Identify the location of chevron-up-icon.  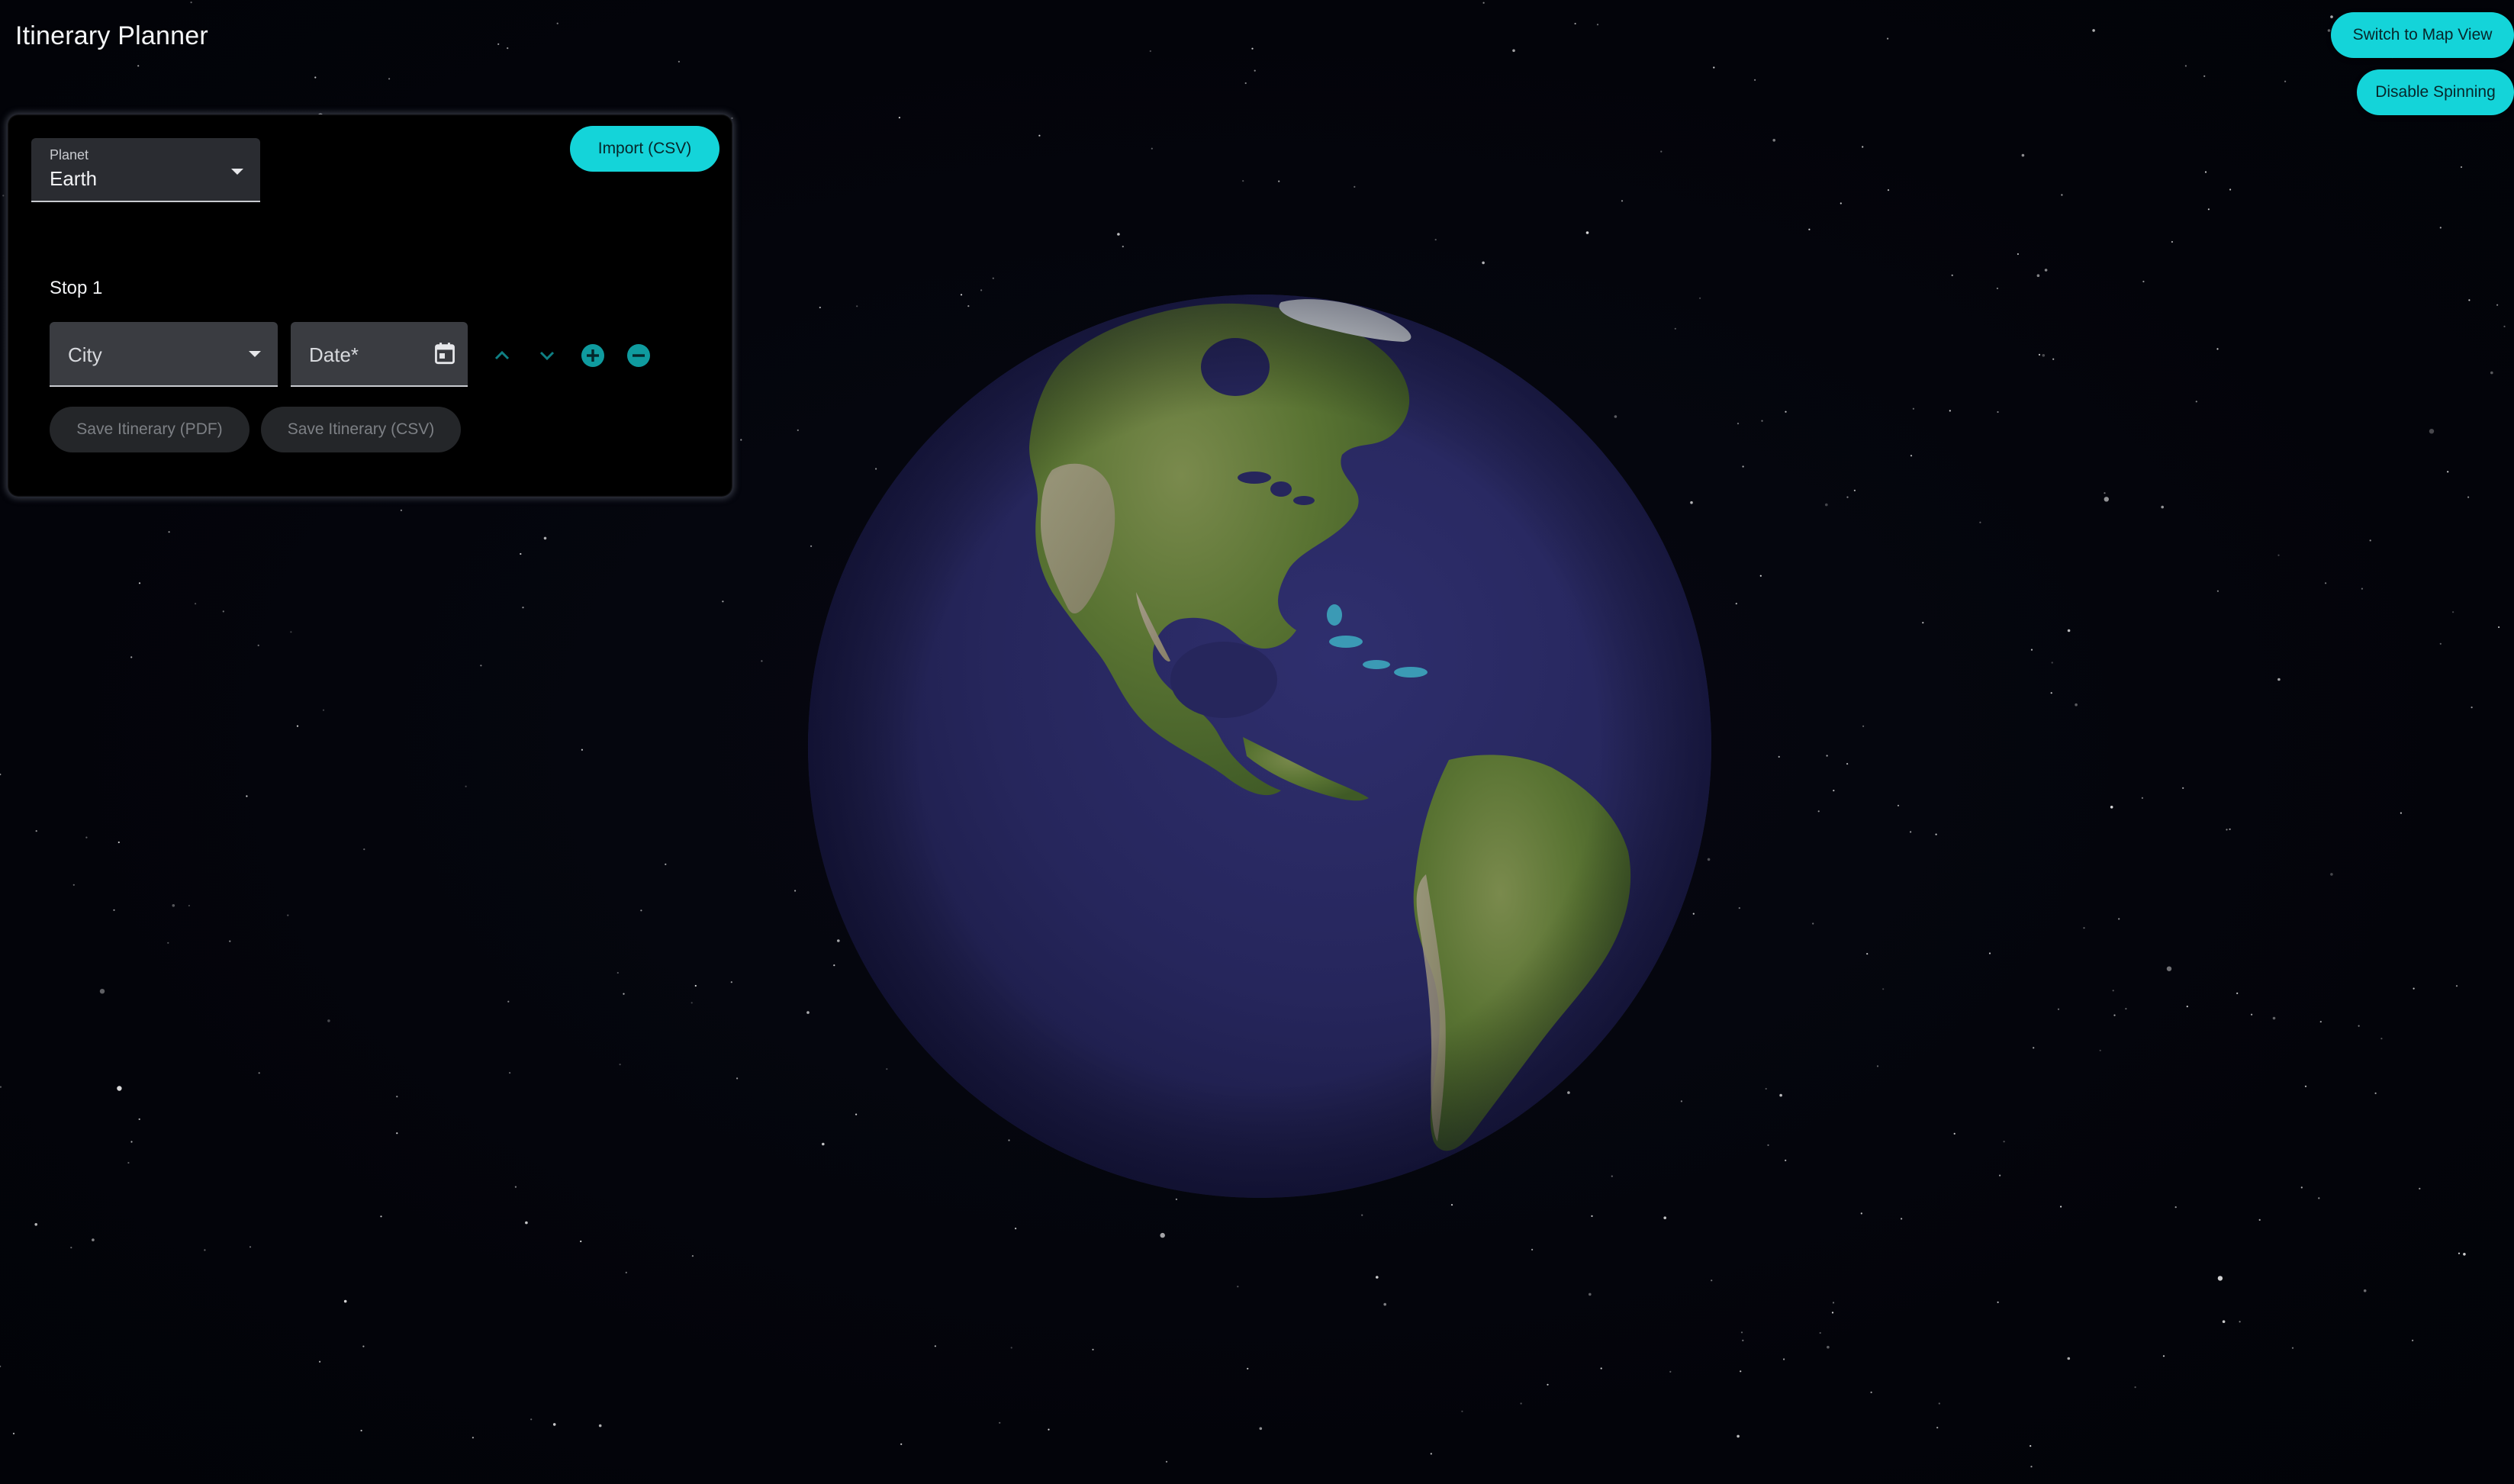
(502, 355).